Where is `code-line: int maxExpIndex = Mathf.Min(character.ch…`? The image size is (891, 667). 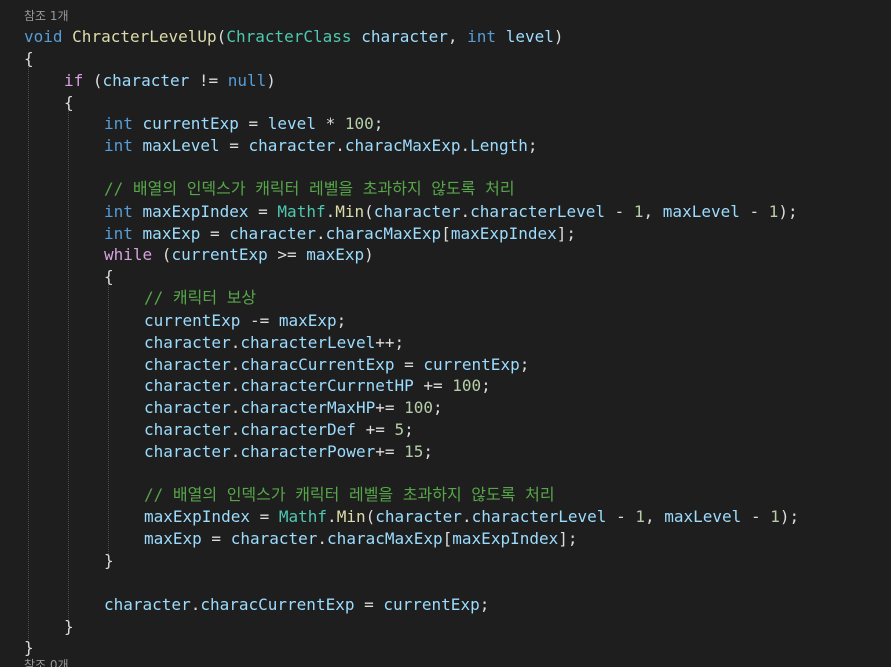
code-line: int maxExpIndex = Mathf.Min(character.ch… is located at coordinates (451, 212).